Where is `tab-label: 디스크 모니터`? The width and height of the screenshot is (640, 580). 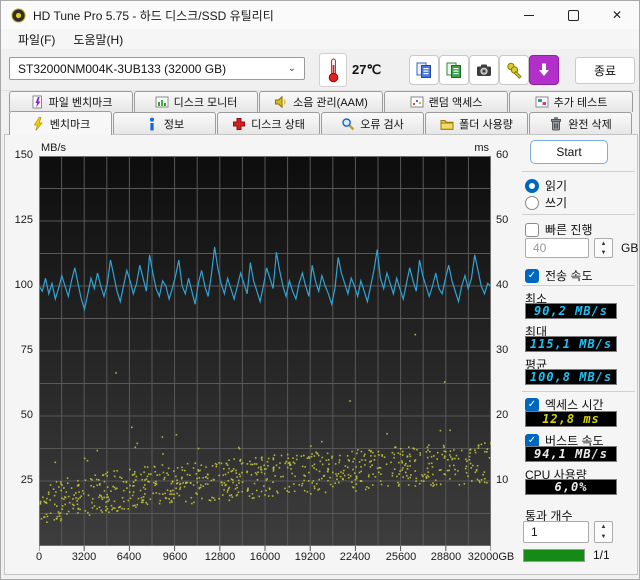 tab-label: 디스크 모니터 is located at coordinates (205, 103).